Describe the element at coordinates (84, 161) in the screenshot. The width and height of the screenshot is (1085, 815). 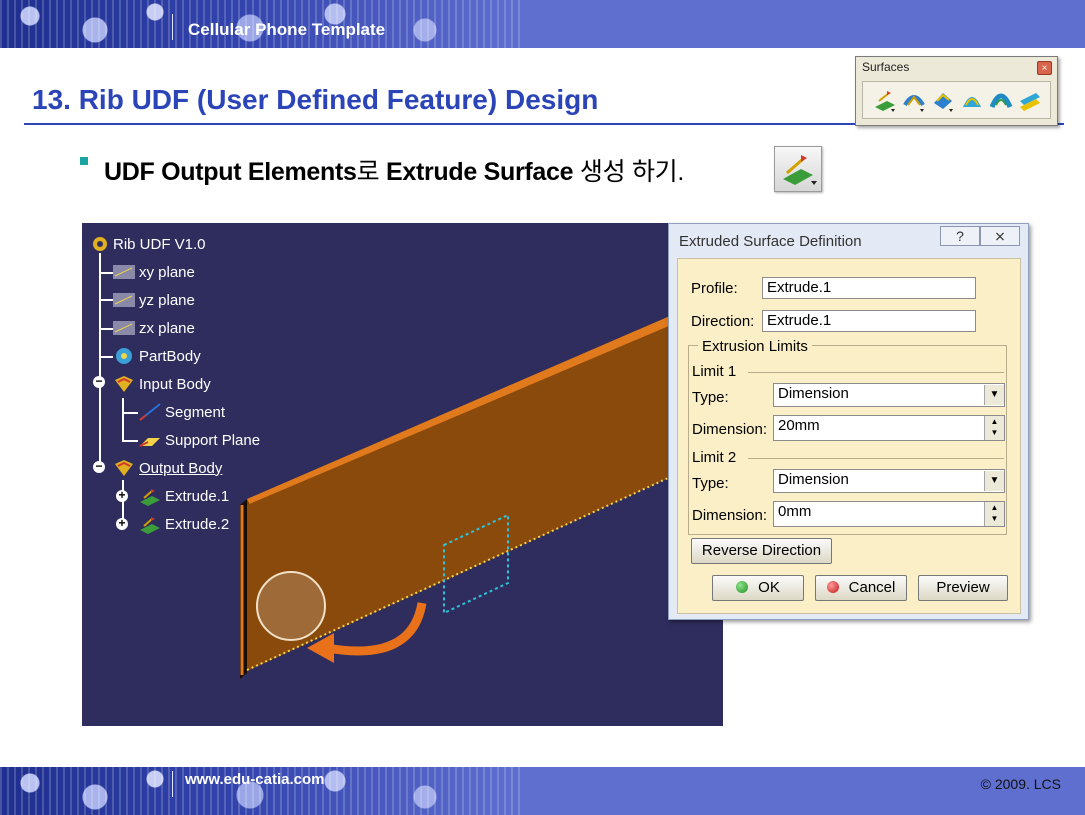
I see `bullet-marker` at that location.